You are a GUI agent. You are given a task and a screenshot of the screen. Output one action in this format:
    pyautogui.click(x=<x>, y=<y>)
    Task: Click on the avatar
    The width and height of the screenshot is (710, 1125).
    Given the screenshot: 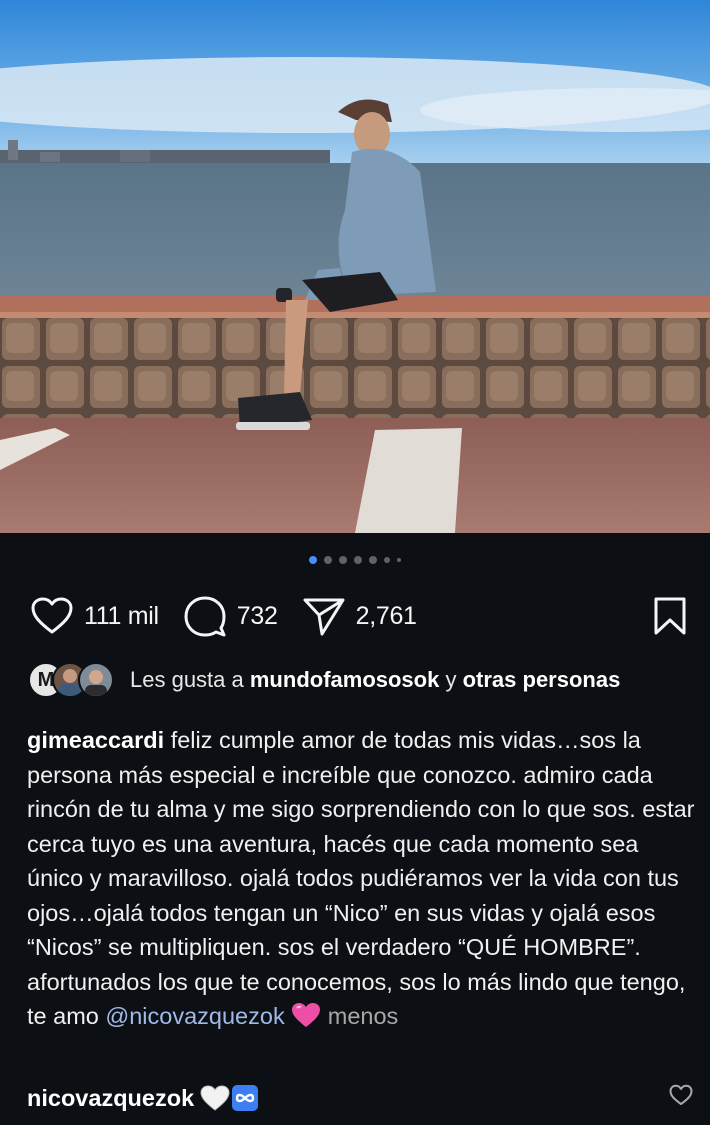 What is the action you would take?
    pyautogui.click(x=96, y=680)
    